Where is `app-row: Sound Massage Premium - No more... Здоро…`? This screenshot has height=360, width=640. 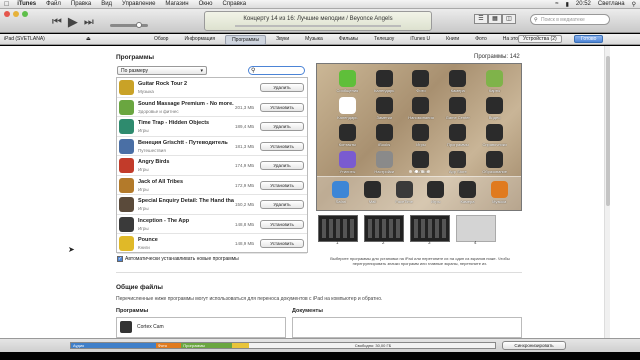 app-row: Sound Massage Premium - No more... Здоро… is located at coordinates (212, 107).